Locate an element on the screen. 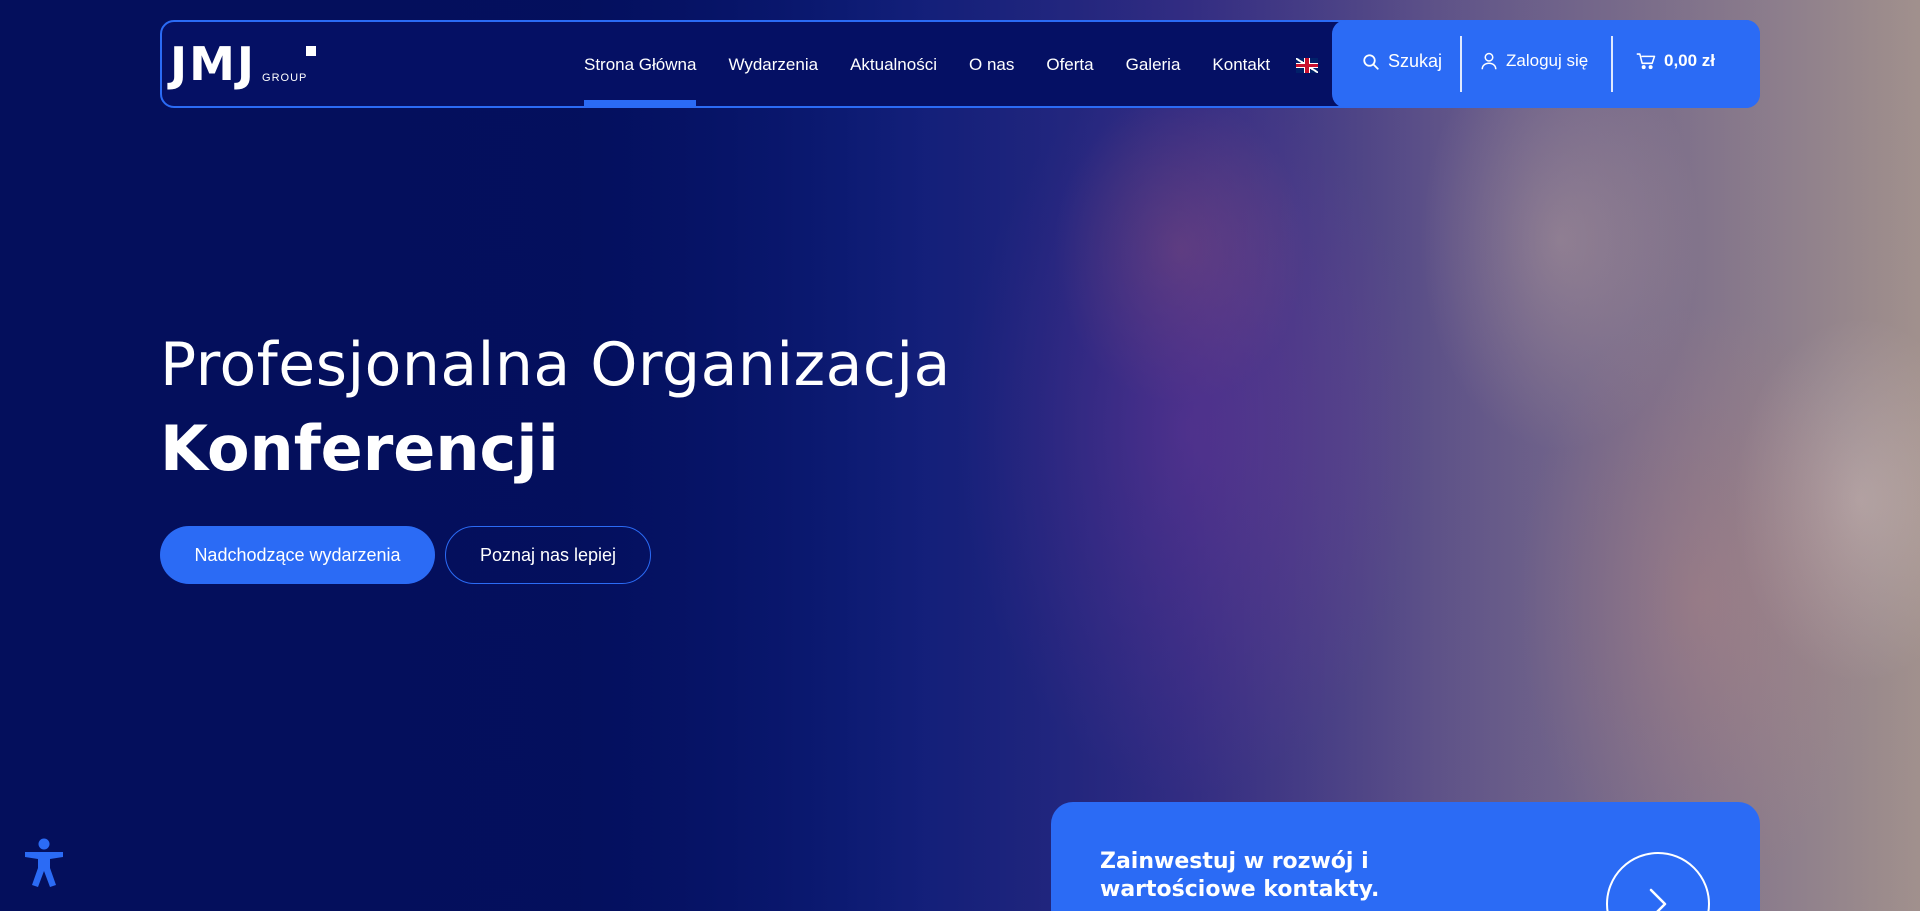  logo: JMJ GROUP is located at coordinates (243, 64).